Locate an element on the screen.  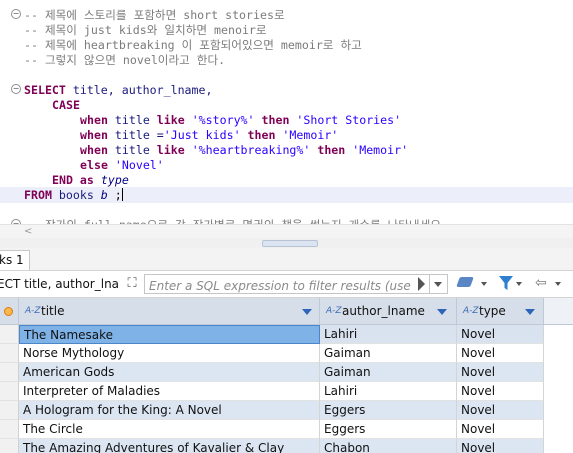
column-header-author-lname: A-Z author_lname is located at coordinates (388, 311).